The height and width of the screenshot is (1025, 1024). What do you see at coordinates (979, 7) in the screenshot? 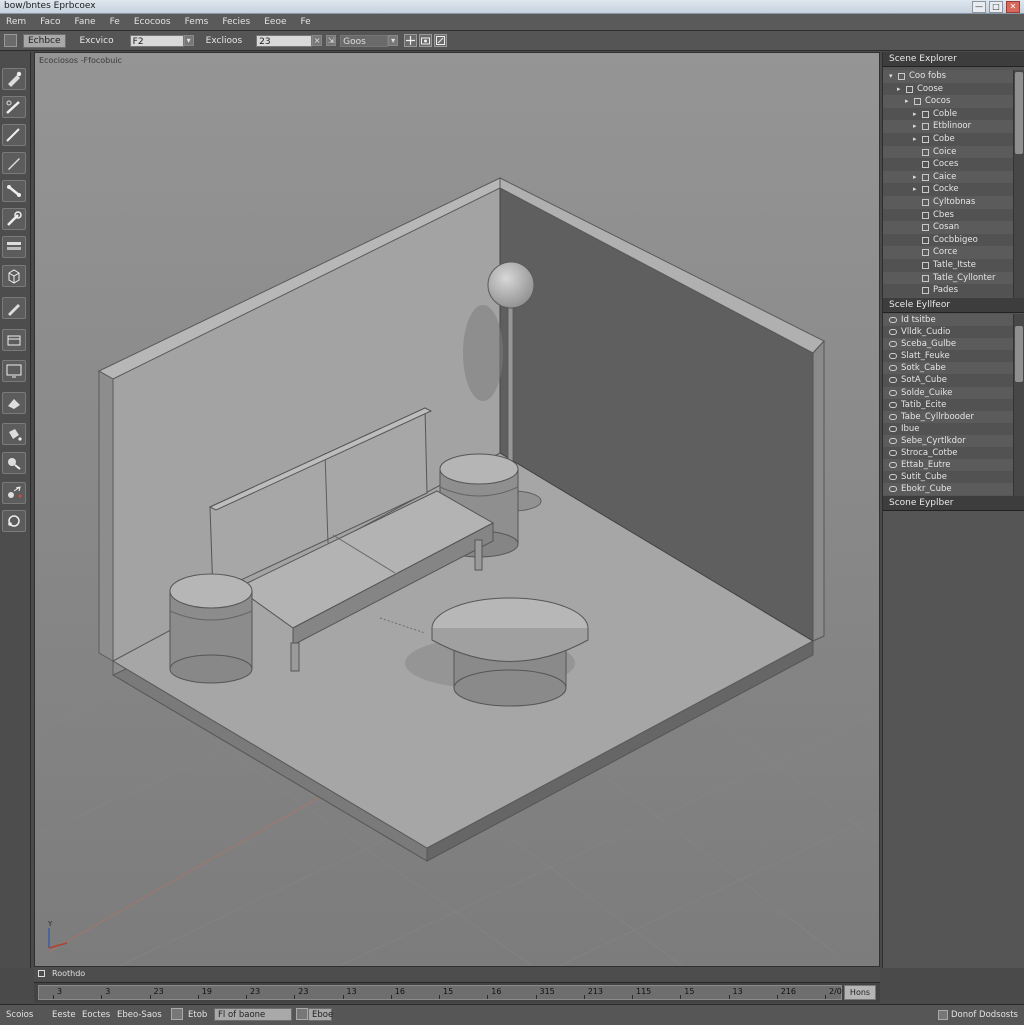
I see `minimize-button: —` at bounding box center [979, 7].